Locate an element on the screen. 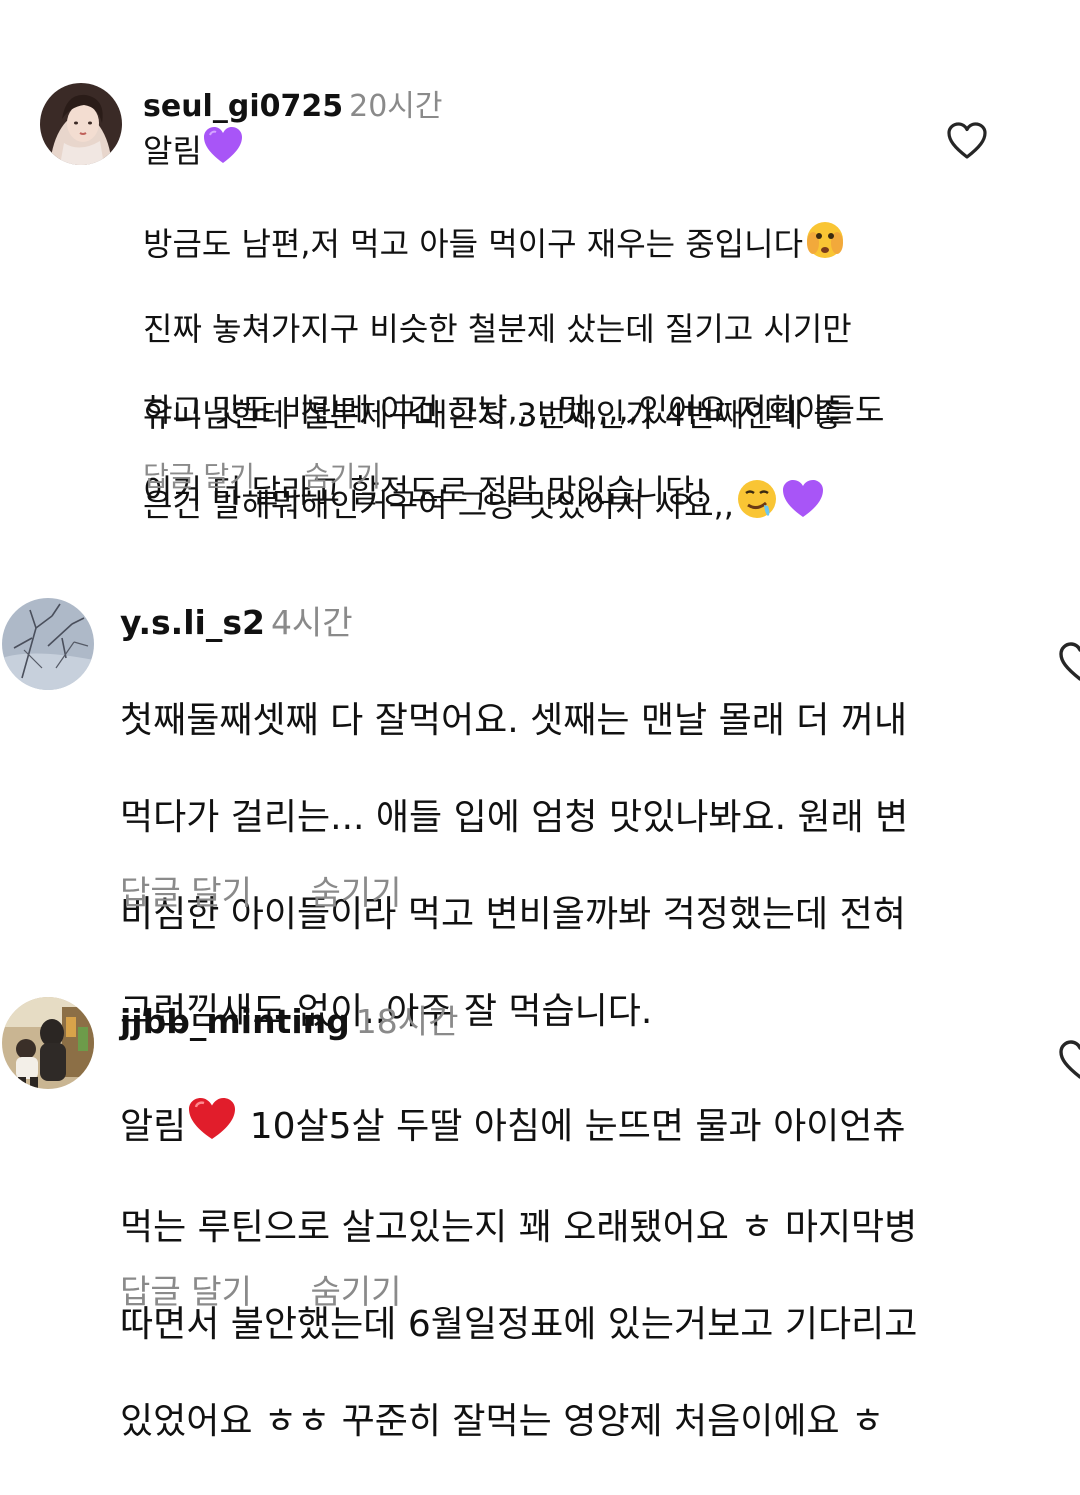 Image resolution: width=1080 pixels, height=1495 pixels. username: seul_gi0725 is located at coordinates (243, 106).